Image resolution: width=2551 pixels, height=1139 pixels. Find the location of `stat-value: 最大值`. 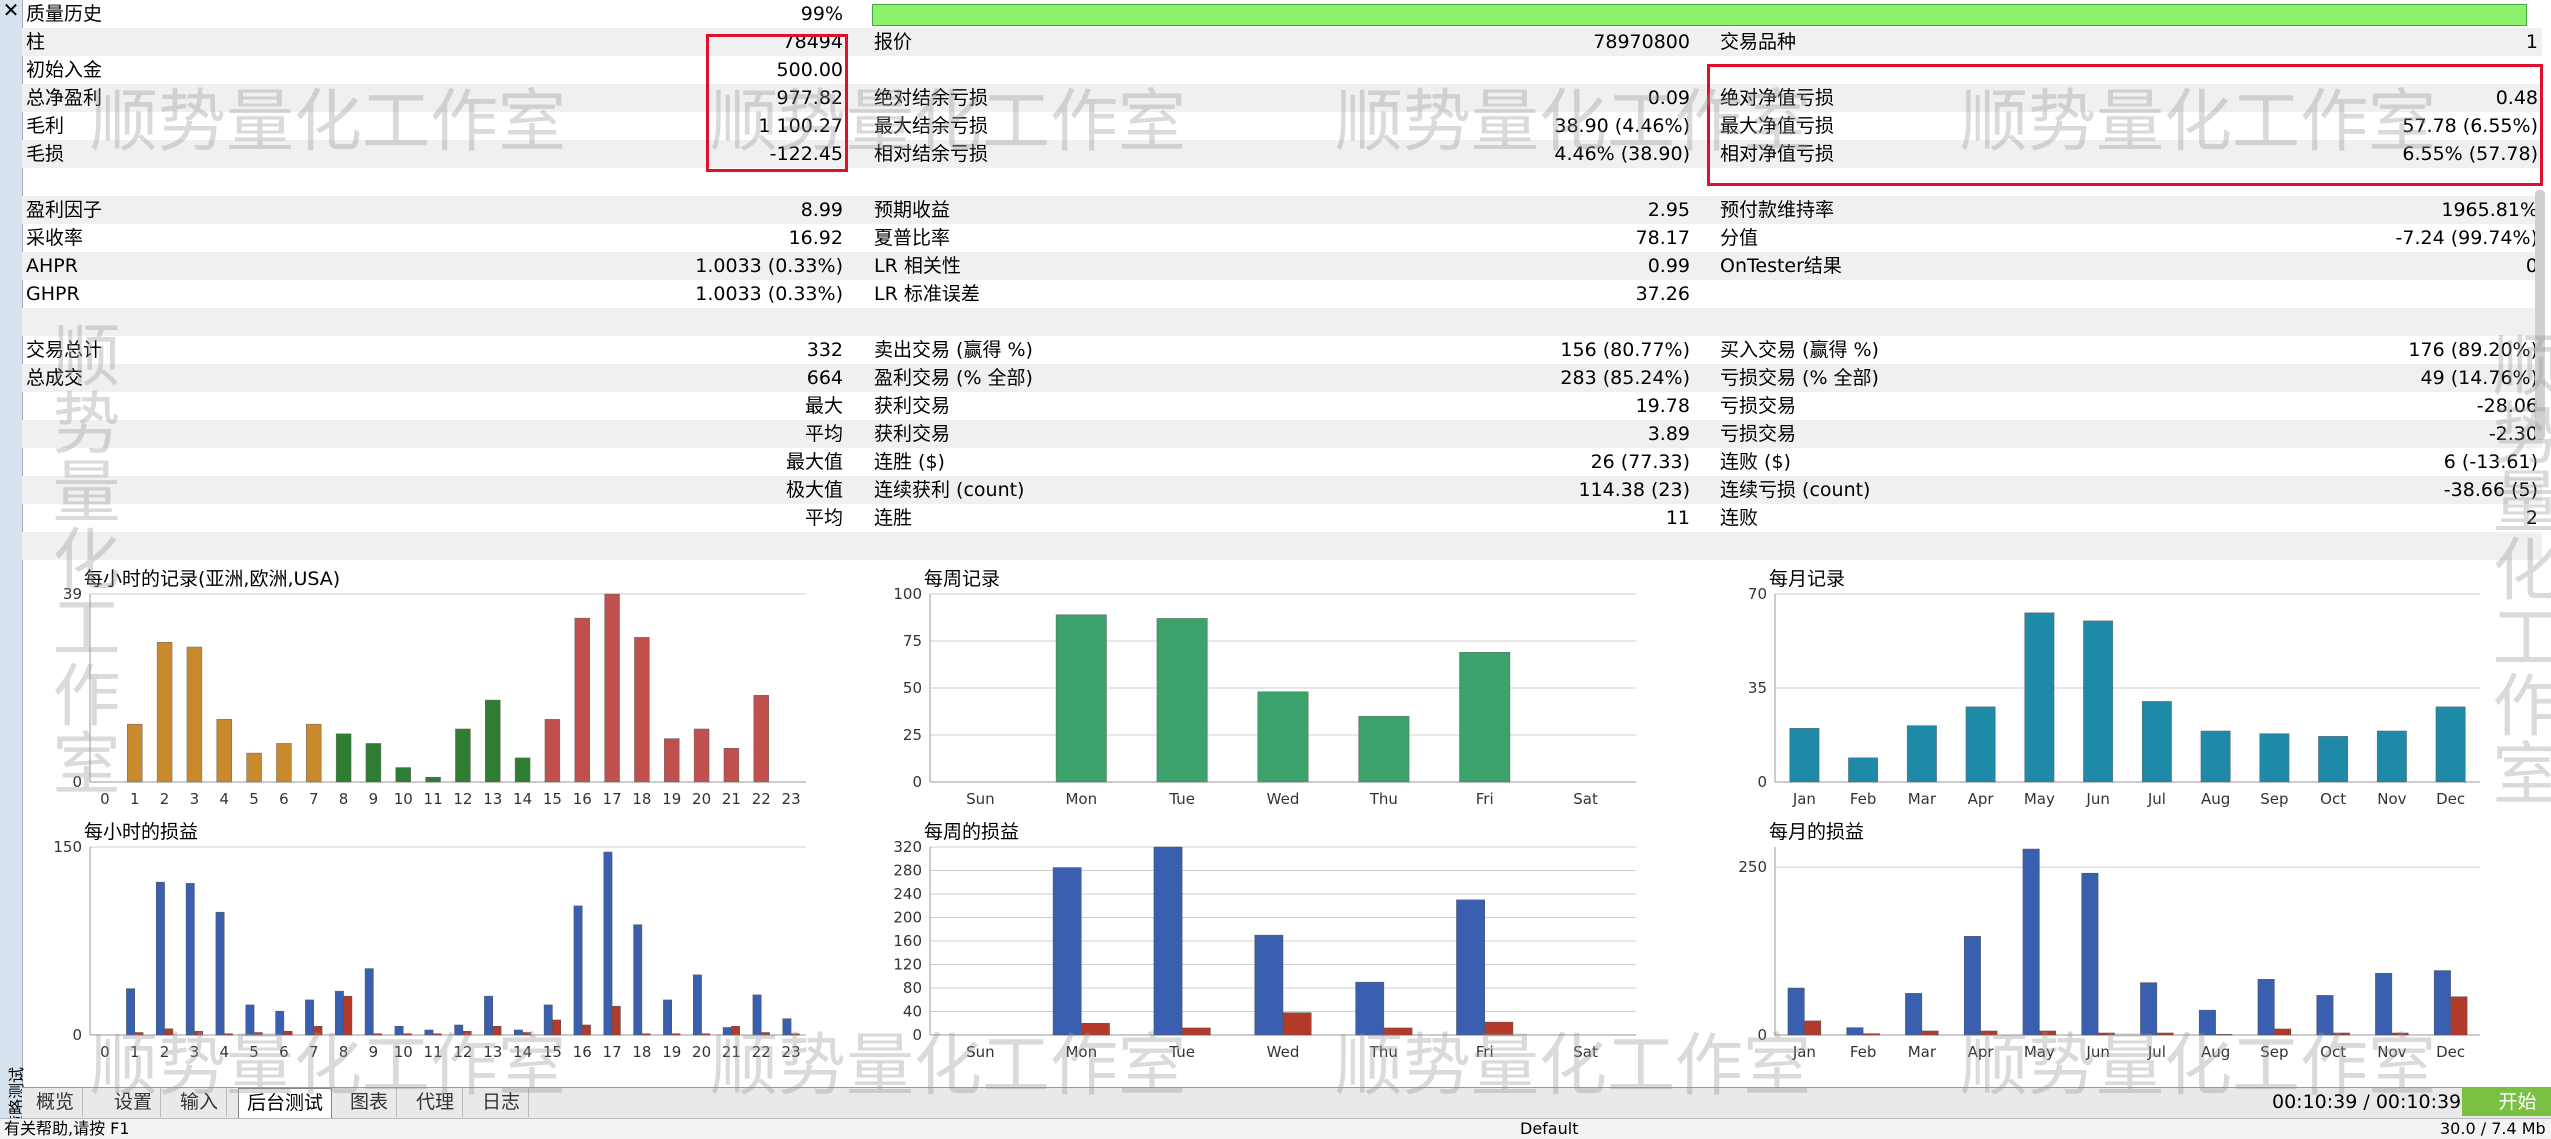

stat-value: 最大值 is located at coordinates (814, 462).